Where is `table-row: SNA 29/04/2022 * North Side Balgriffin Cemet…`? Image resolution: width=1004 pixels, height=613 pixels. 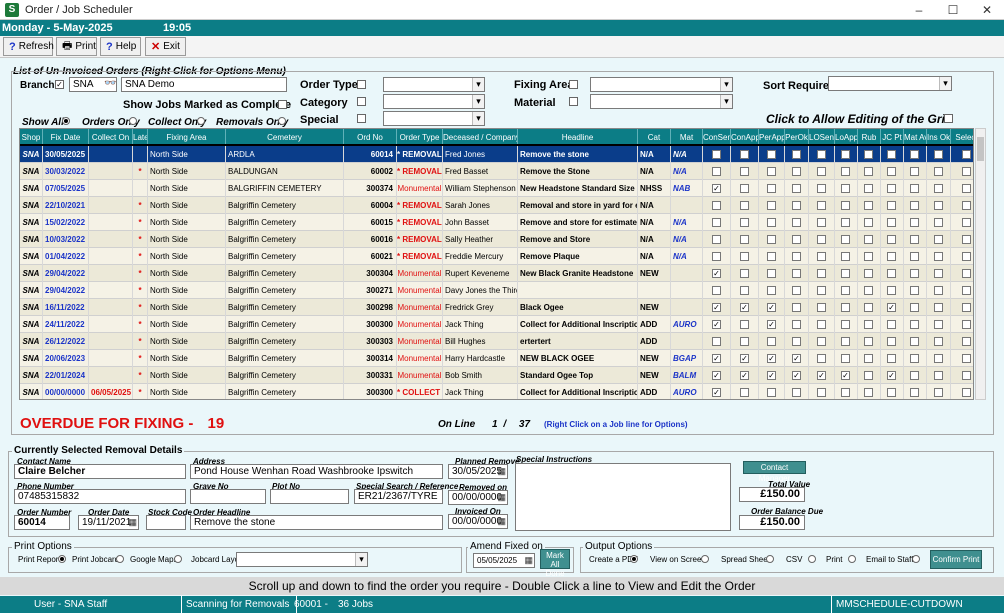 table-row: SNA 29/04/2022 * North Side Balgriffin Cemet… is located at coordinates (496, 290).